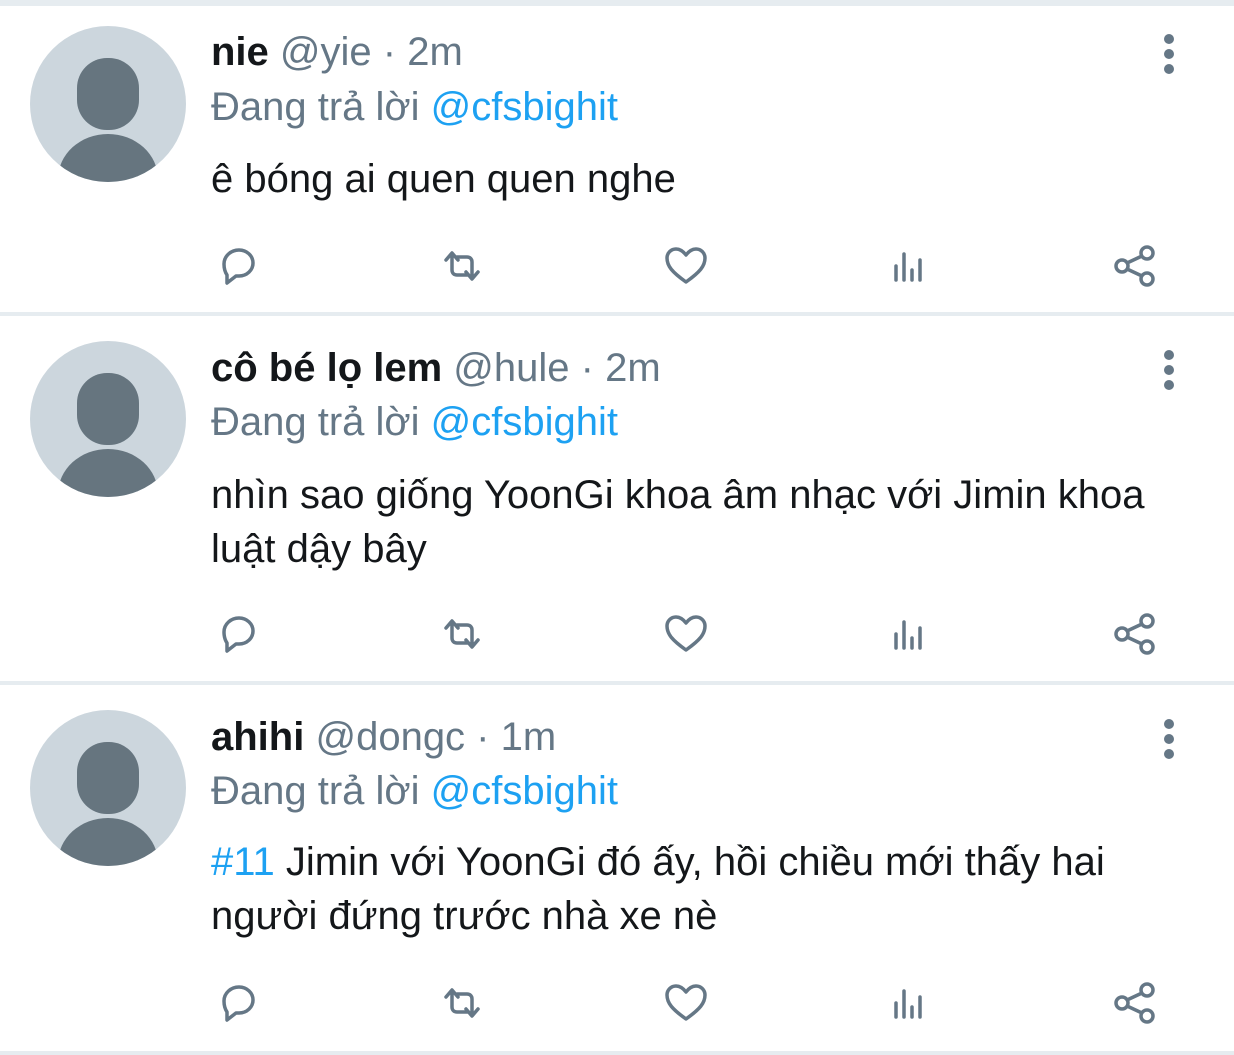 This screenshot has height=1055, width=1234. Describe the element at coordinates (511, 368) in the screenshot. I see `user-handle: @hule` at that location.